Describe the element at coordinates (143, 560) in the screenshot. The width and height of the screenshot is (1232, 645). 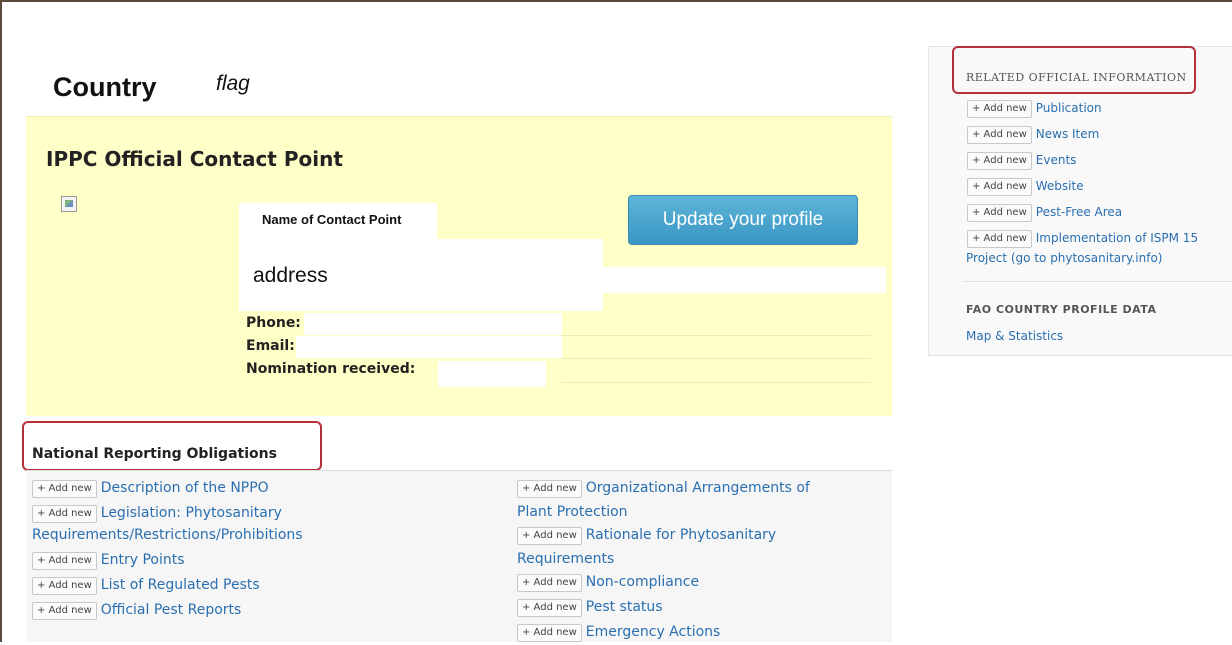
I see `nro-link: Entry Points` at that location.